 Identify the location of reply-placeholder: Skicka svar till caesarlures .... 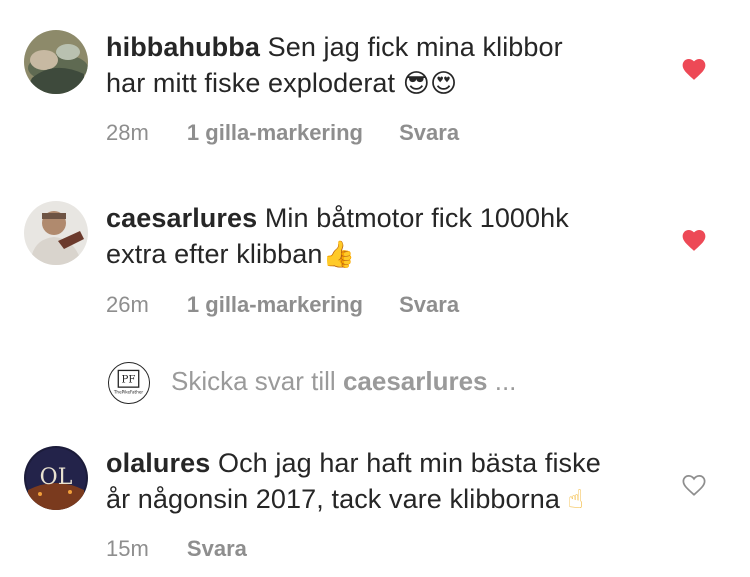
(343, 381).